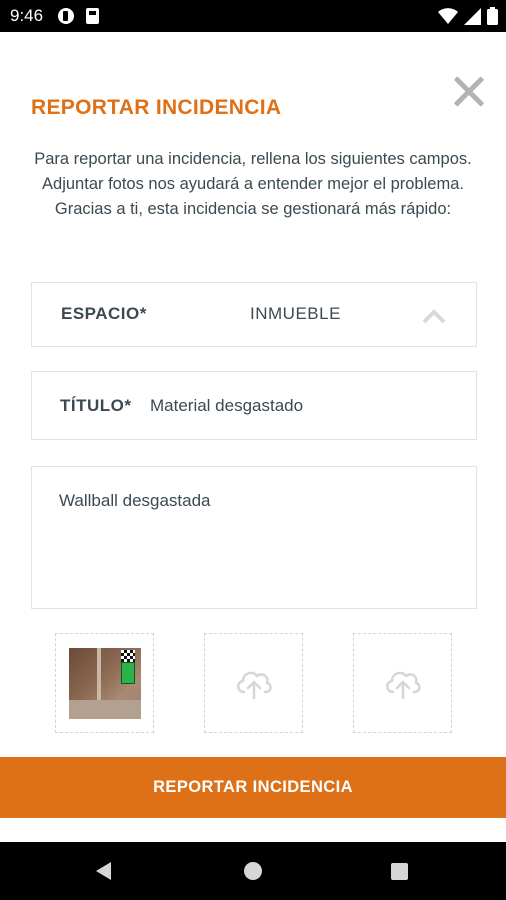 This screenshot has width=506, height=900. I want to click on back-icon, so click(103, 871).